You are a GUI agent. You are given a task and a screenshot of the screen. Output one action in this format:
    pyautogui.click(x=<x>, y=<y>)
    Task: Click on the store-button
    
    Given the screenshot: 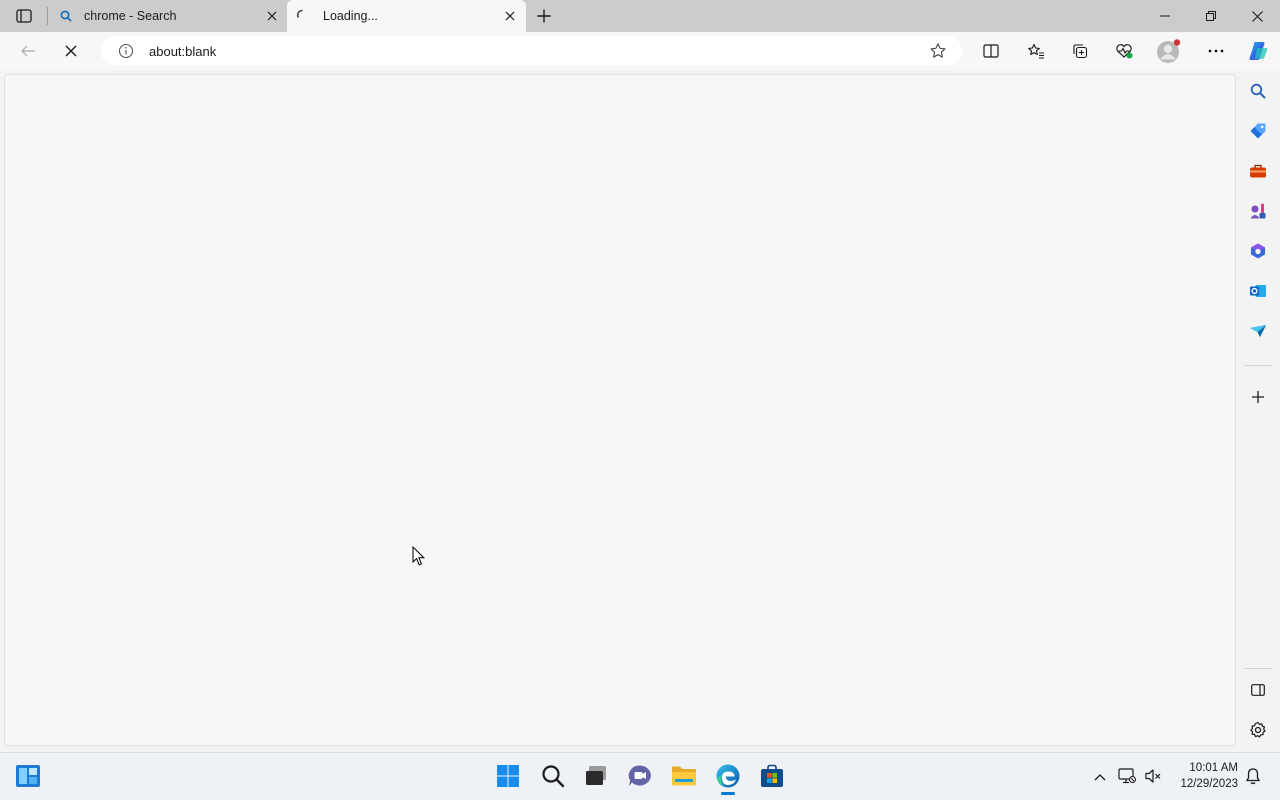 What is the action you would take?
    pyautogui.click(x=772, y=776)
    